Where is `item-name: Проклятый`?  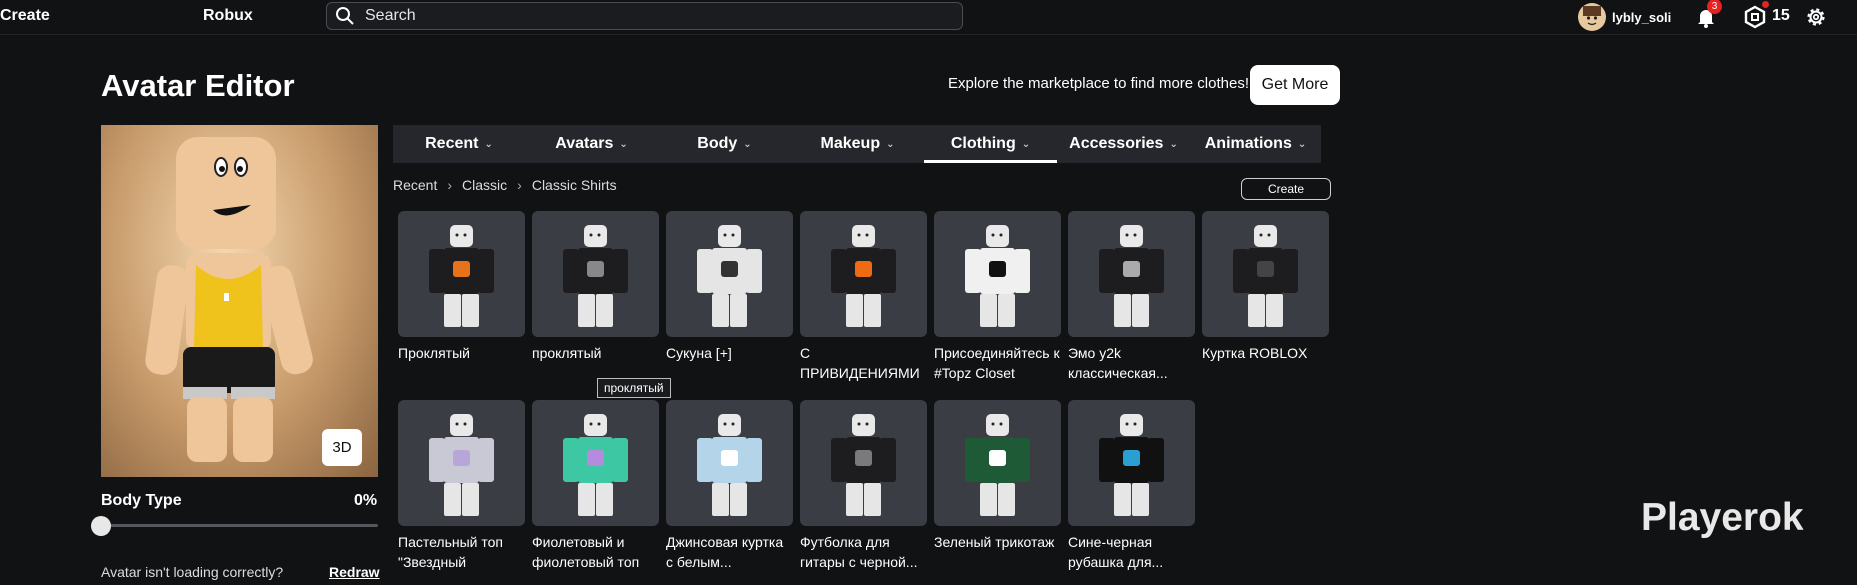
item-name: Проклятый is located at coordinates (434, 353).